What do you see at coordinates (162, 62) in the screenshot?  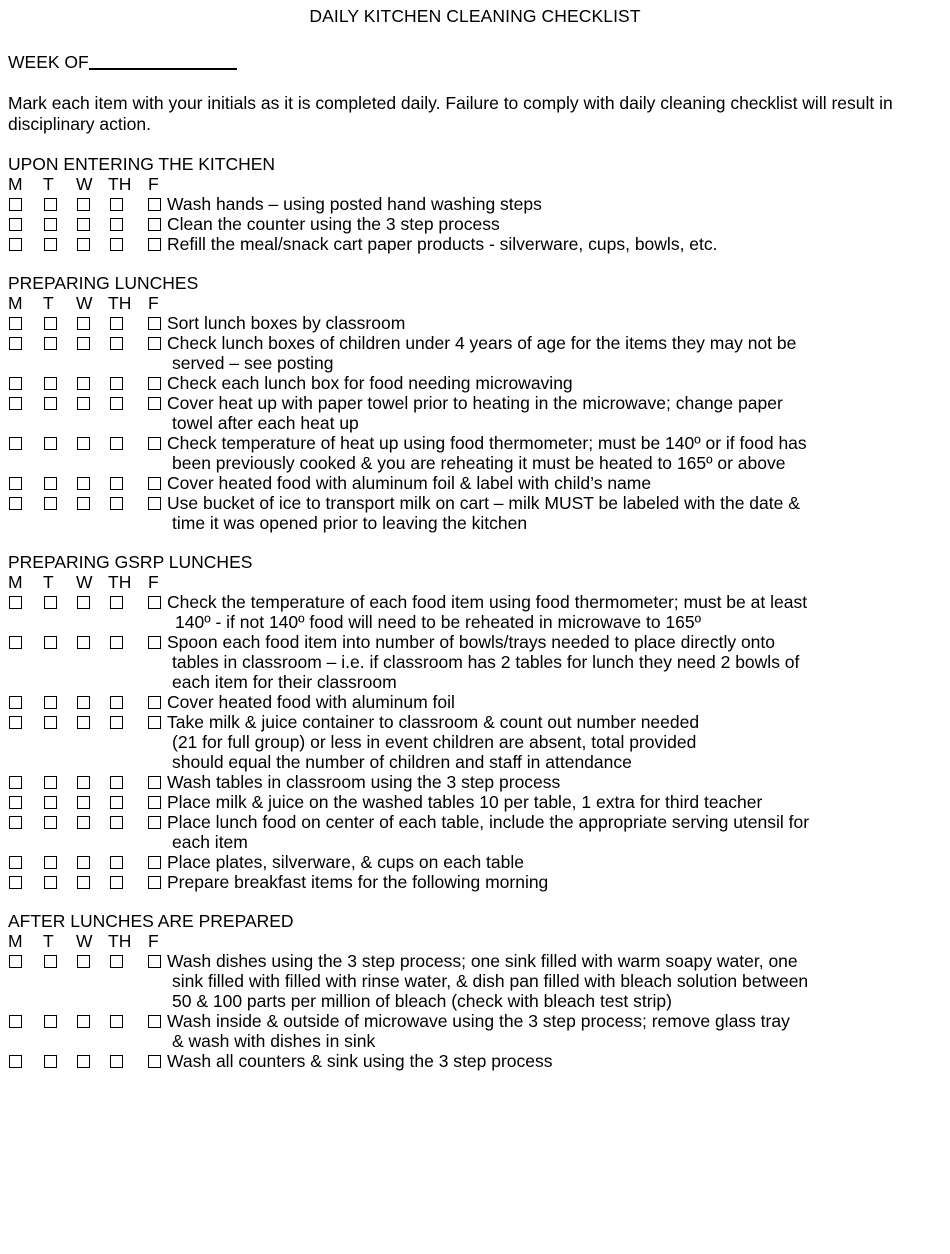 I see `week-of-blank-field` at bounding box center [162, 62].